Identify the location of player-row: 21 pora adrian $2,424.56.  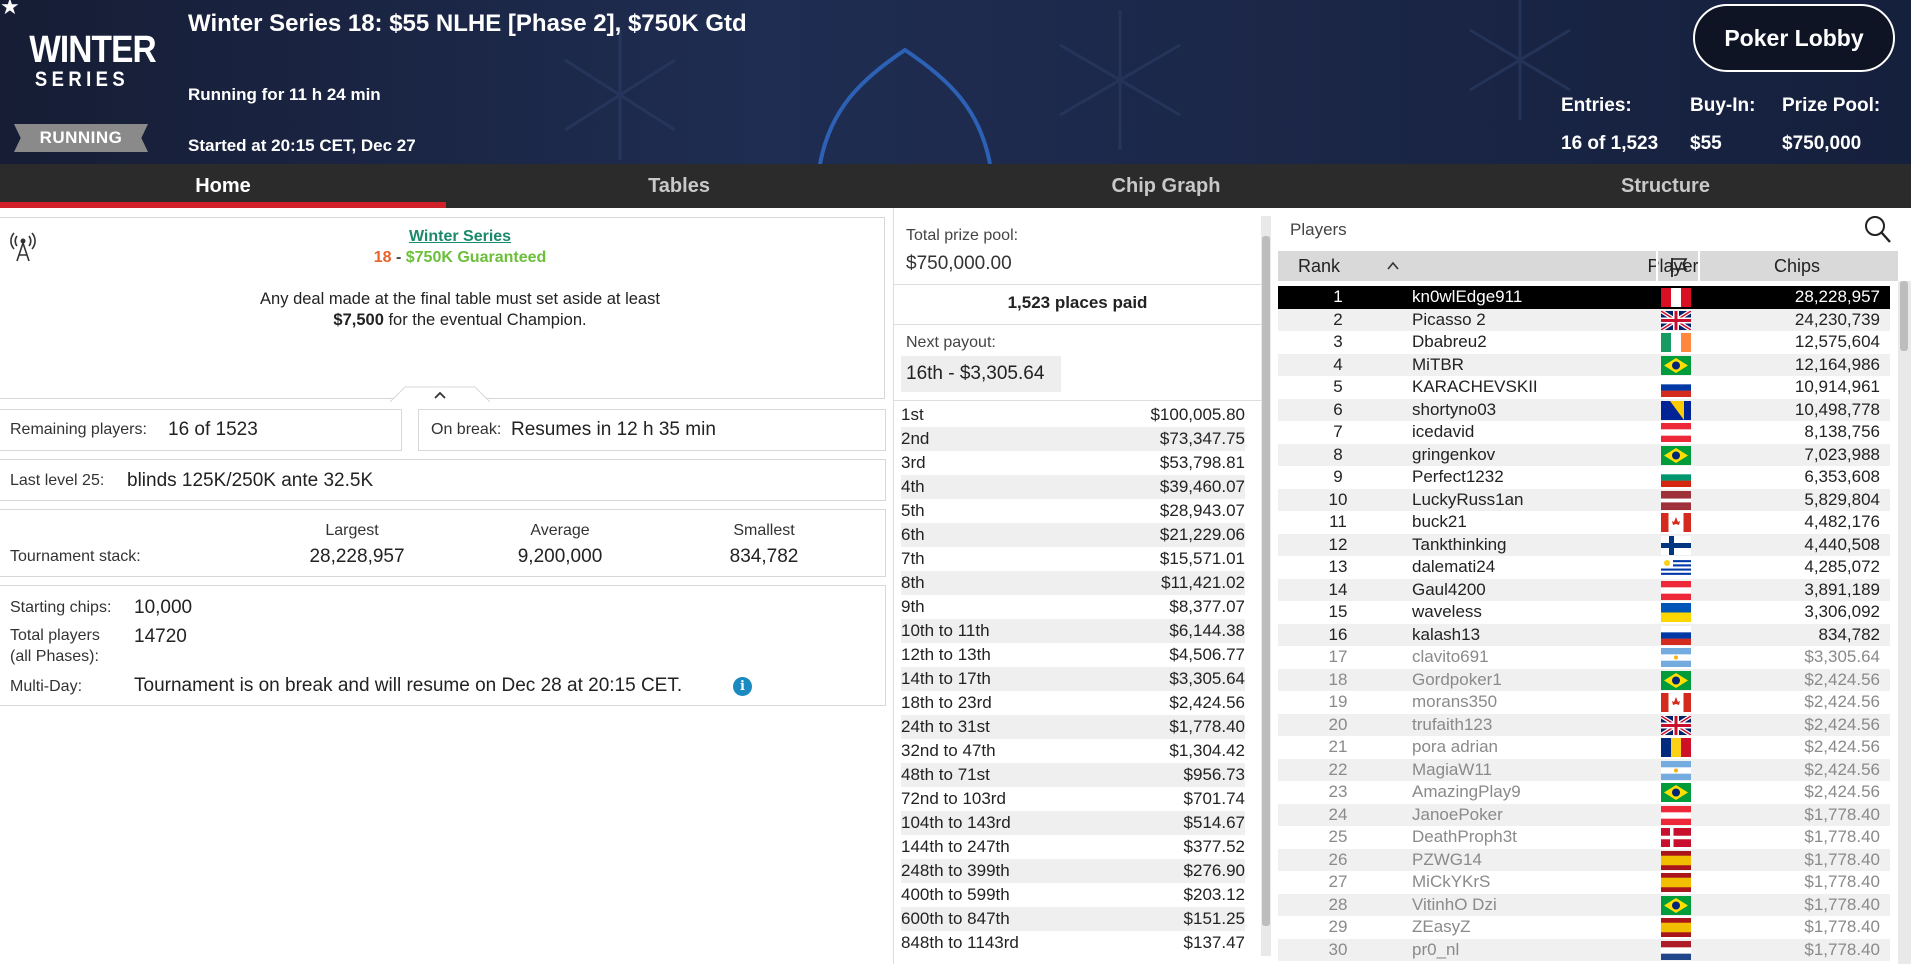
(1584, 747).